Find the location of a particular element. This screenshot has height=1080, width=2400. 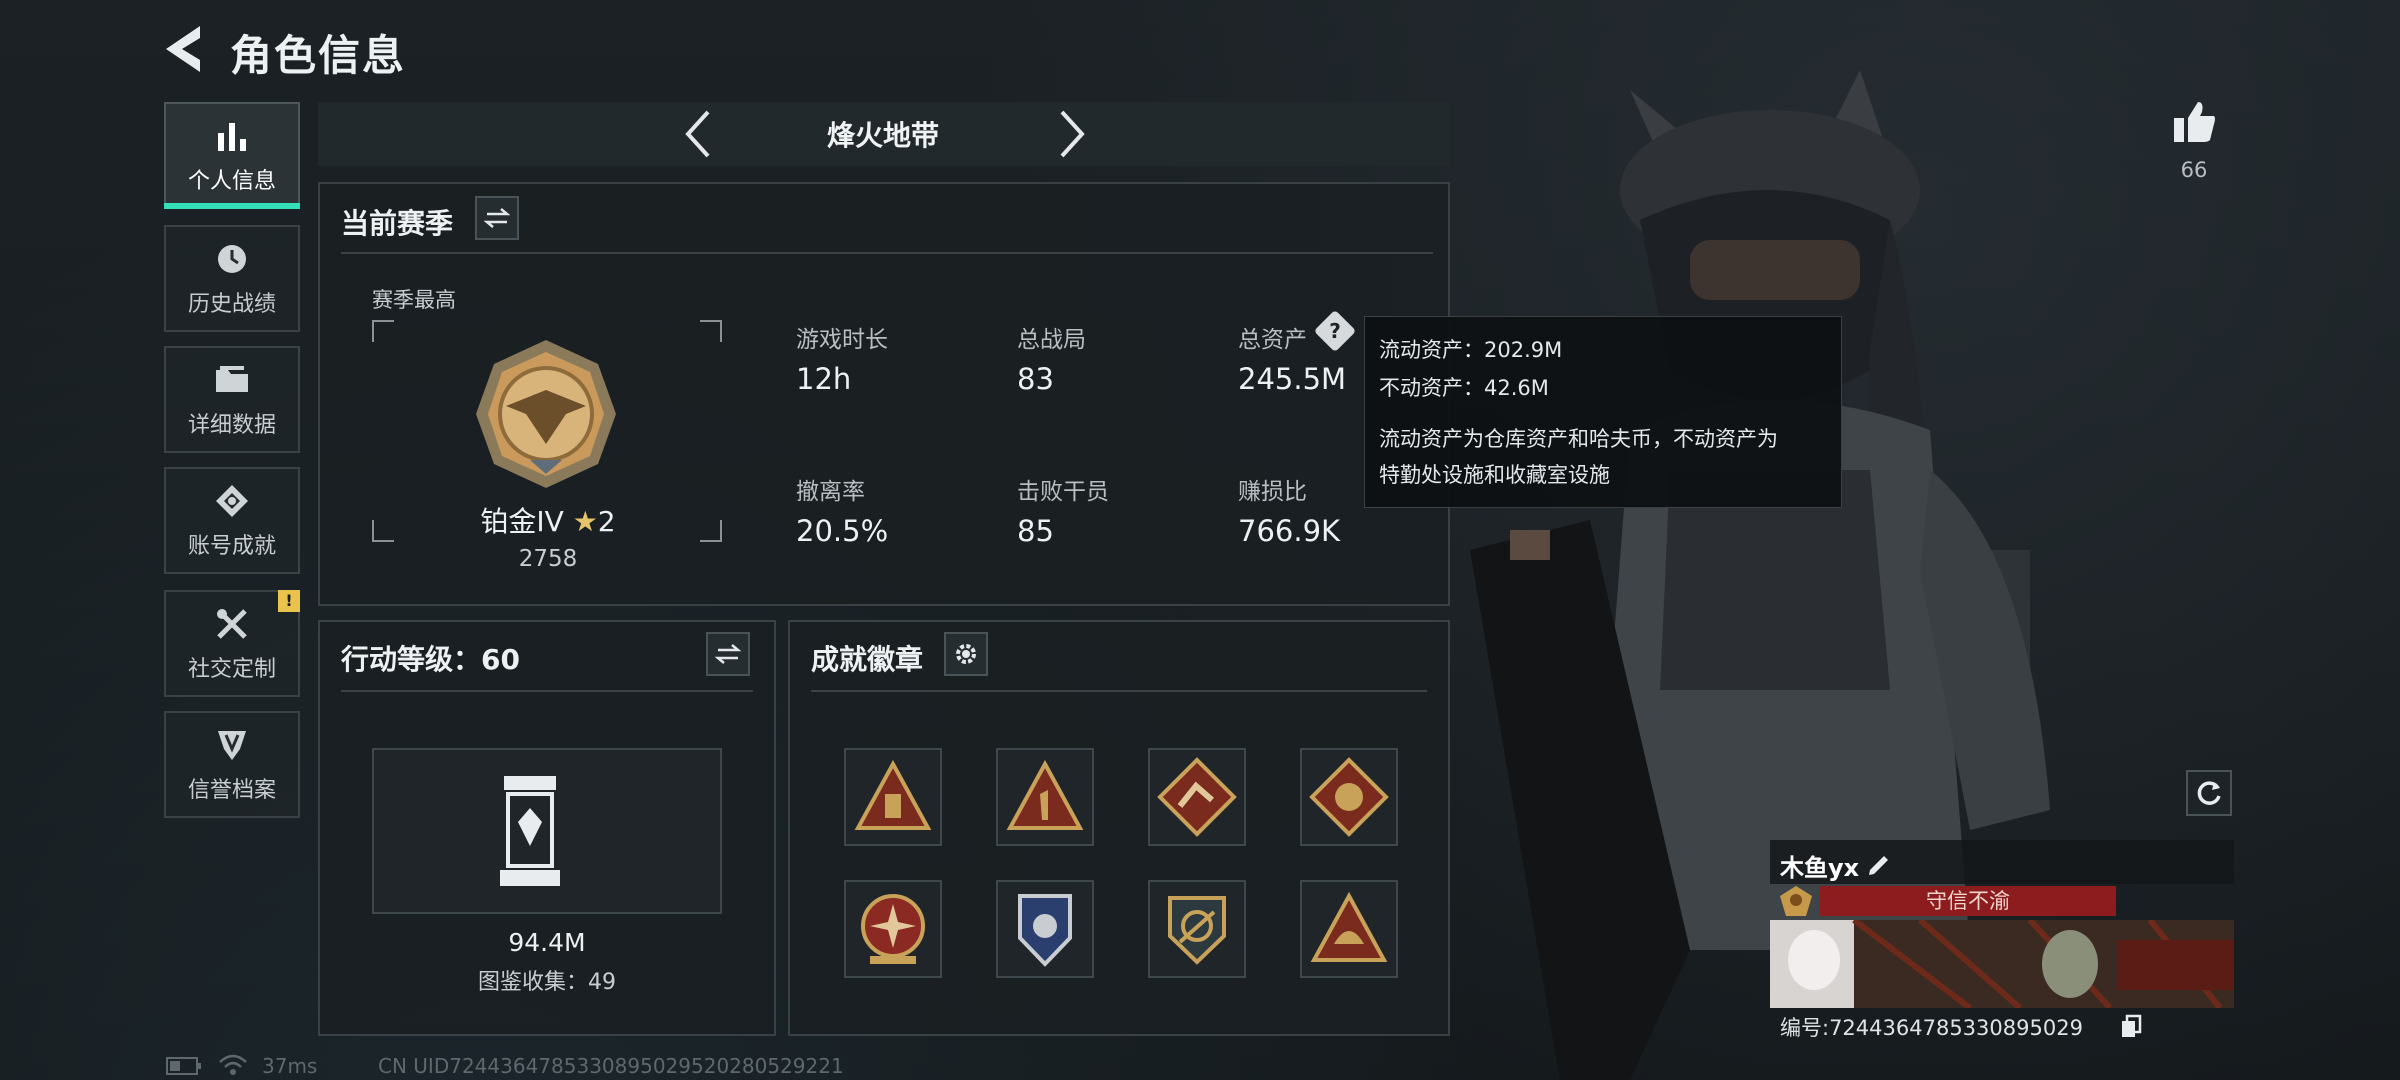

stat-value-playtime: 12h is located at coordinates (824, 379).